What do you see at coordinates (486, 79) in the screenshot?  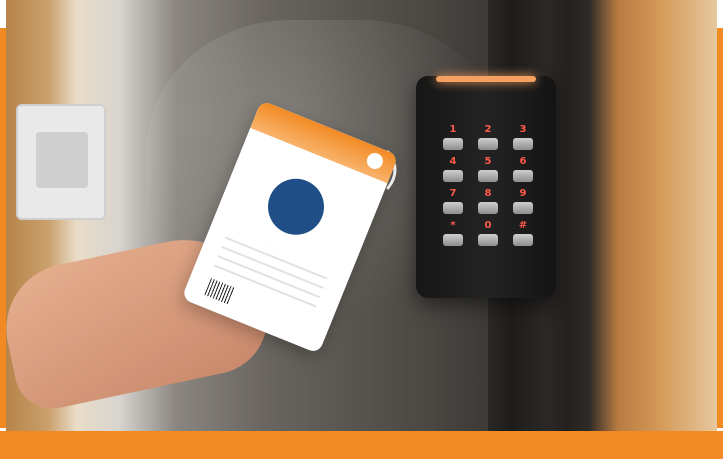 I see `reader-led-indicator` at bounding box center [486, 79].